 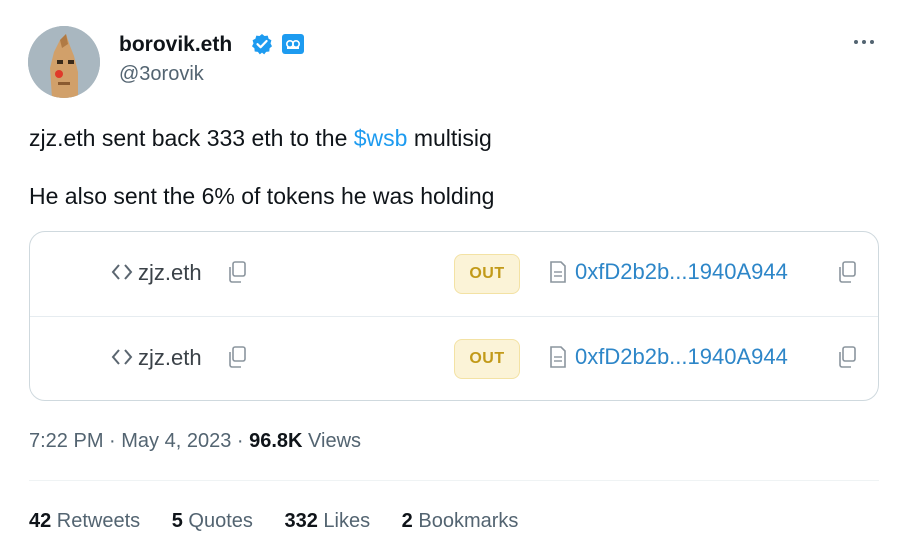 I want to click on tweet-date: May 4, 2023, so click(x=176, y=441).